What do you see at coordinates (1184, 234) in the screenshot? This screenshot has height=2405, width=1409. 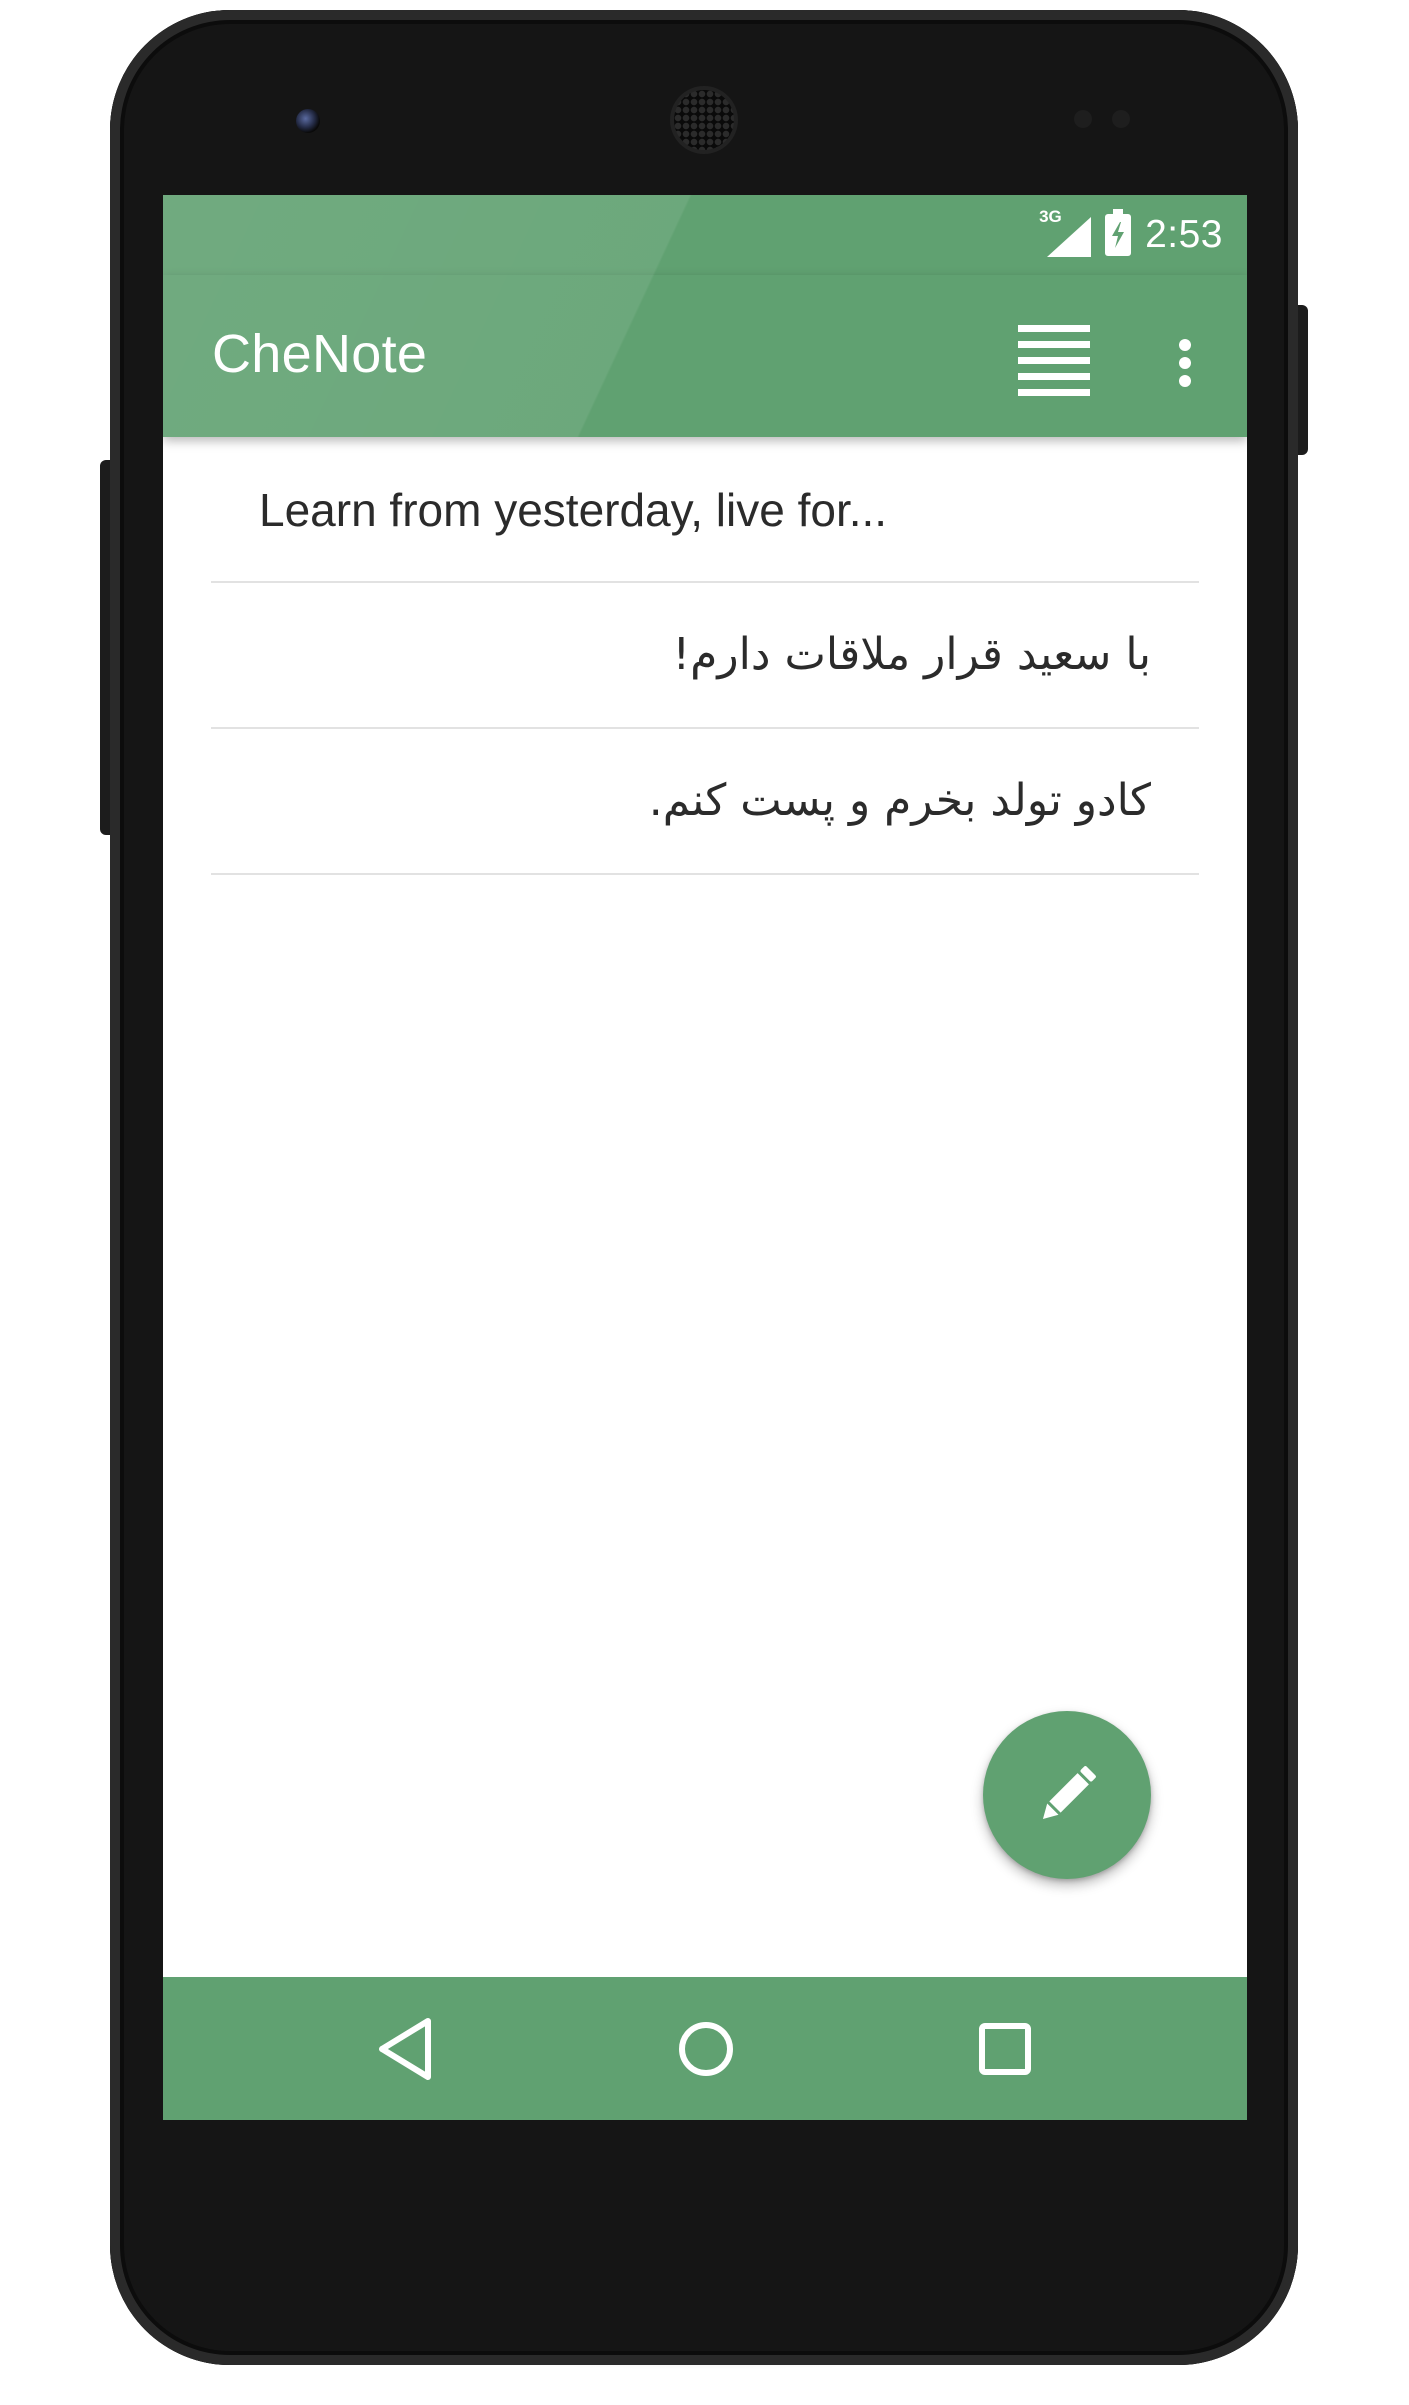 I see `status-time: 2:53` at bounding box center [1184, 234].